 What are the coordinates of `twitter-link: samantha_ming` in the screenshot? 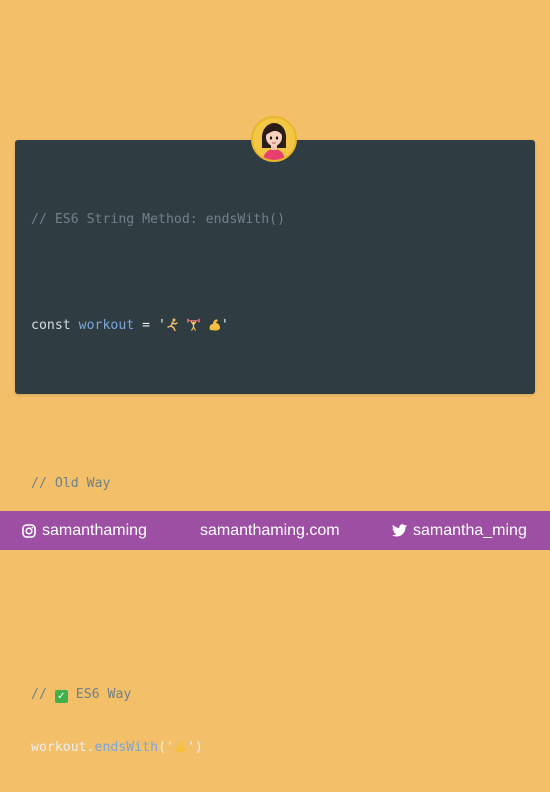 It's located at (459, 530).